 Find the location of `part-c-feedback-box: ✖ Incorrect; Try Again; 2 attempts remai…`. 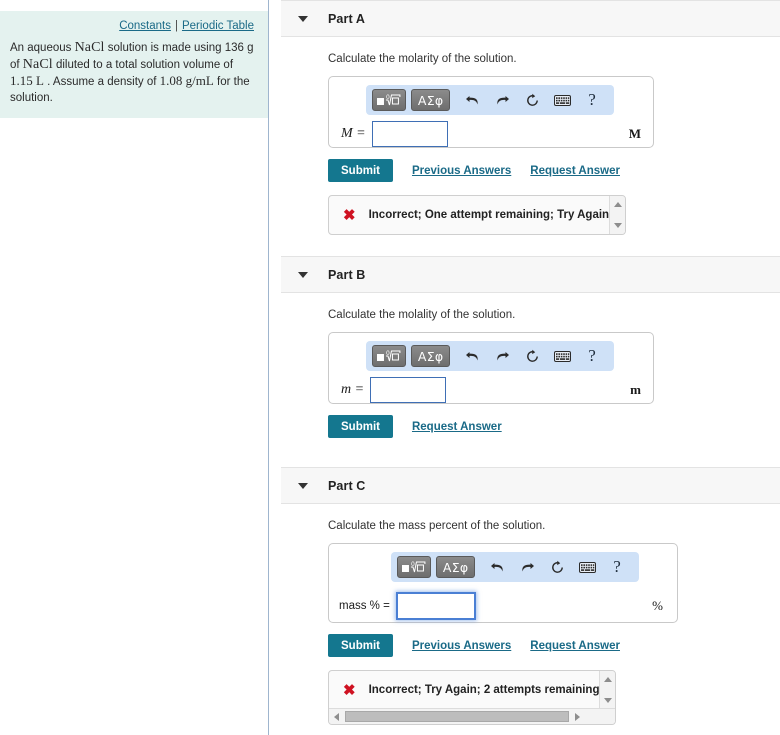

part-c-feedback-box: ✖ Incorrect; Try Again; 2 attempts remai… is located at coordinates (472, 697).